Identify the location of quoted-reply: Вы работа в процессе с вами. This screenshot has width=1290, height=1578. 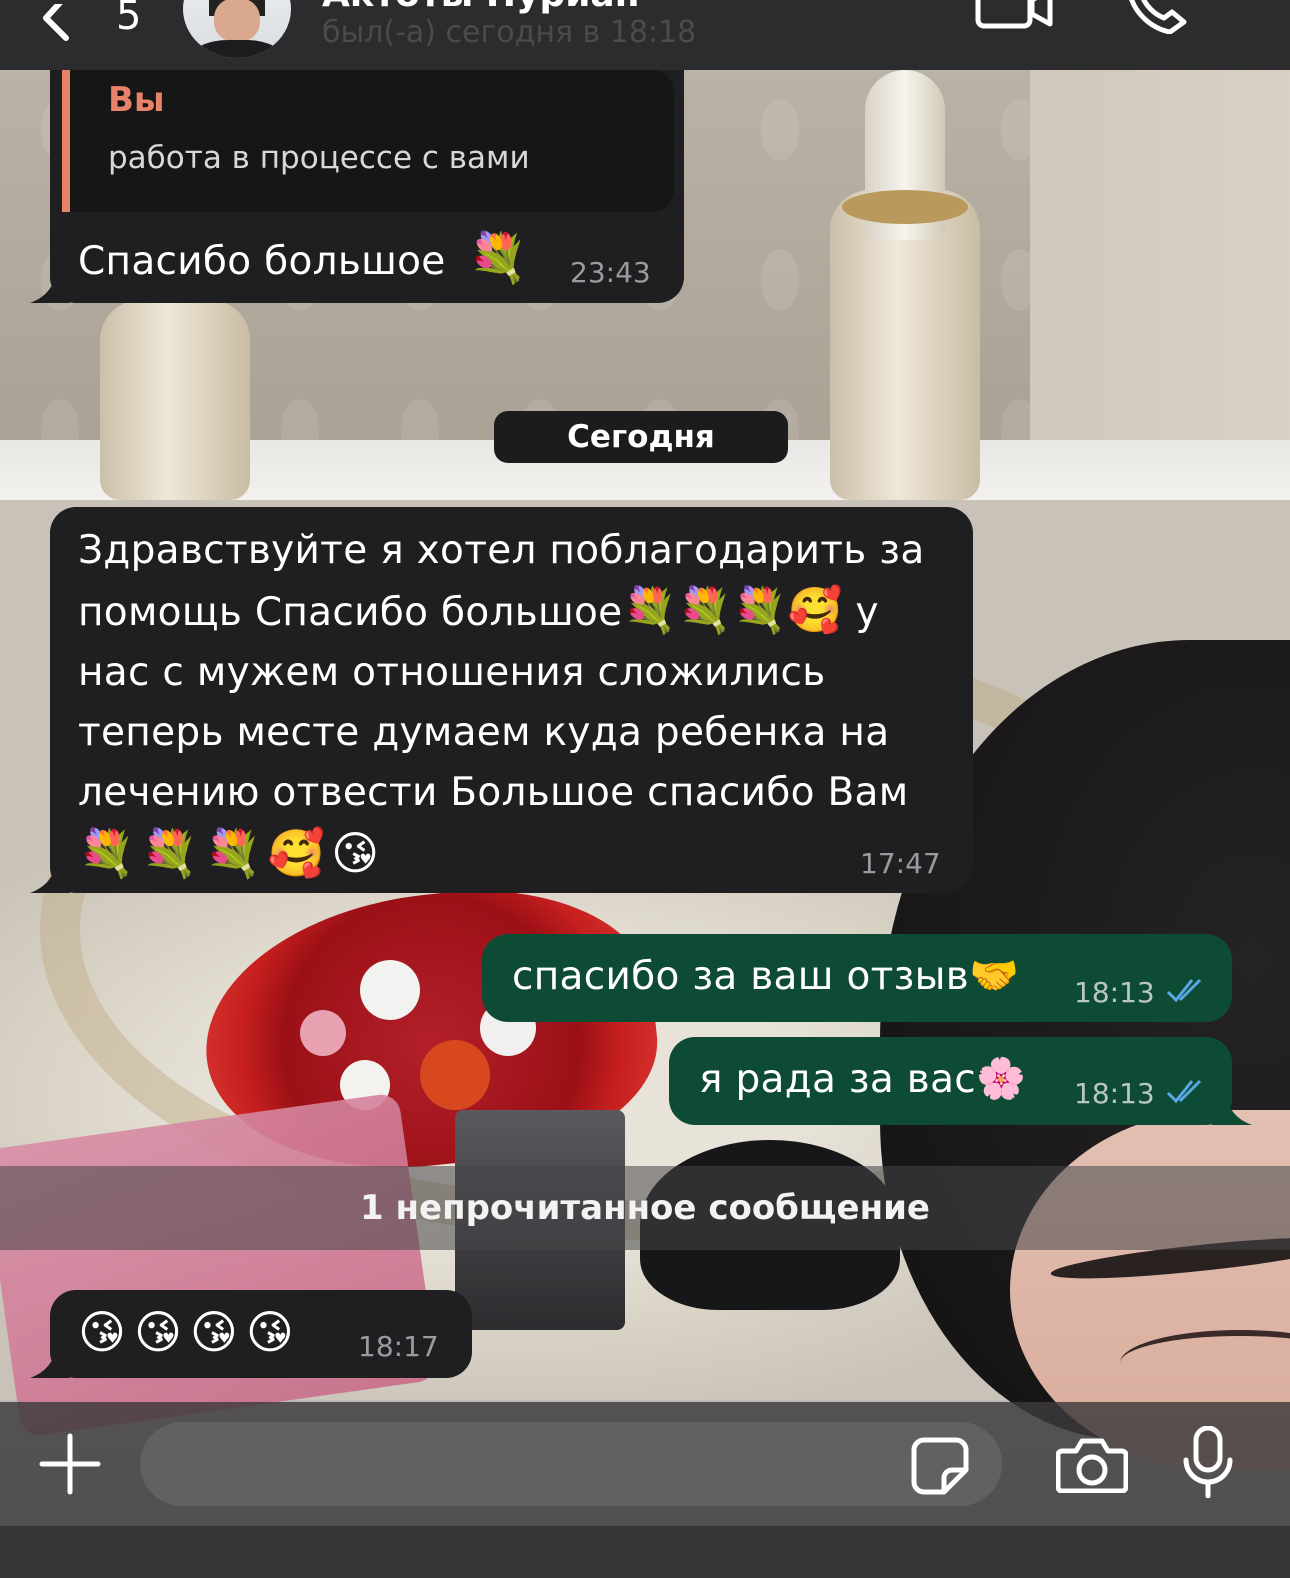
(368, 141).